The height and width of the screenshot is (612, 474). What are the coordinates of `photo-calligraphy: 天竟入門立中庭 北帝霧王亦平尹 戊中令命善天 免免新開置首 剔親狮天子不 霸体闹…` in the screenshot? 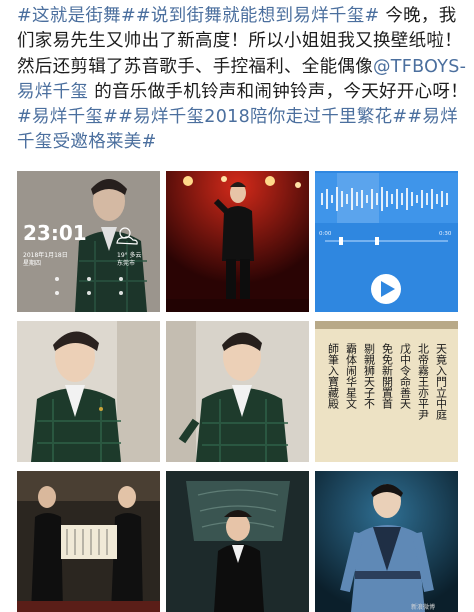 It's located at (386, 391).